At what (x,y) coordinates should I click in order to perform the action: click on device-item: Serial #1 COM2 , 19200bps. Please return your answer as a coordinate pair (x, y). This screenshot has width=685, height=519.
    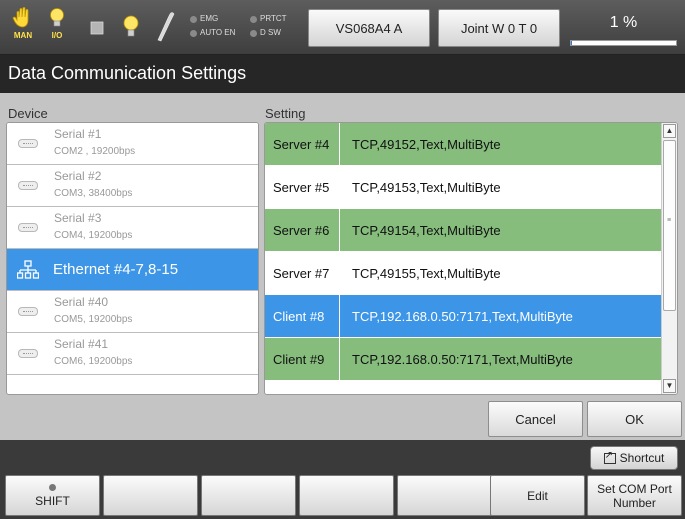
    Looking at the image, I should click on (132, 144).